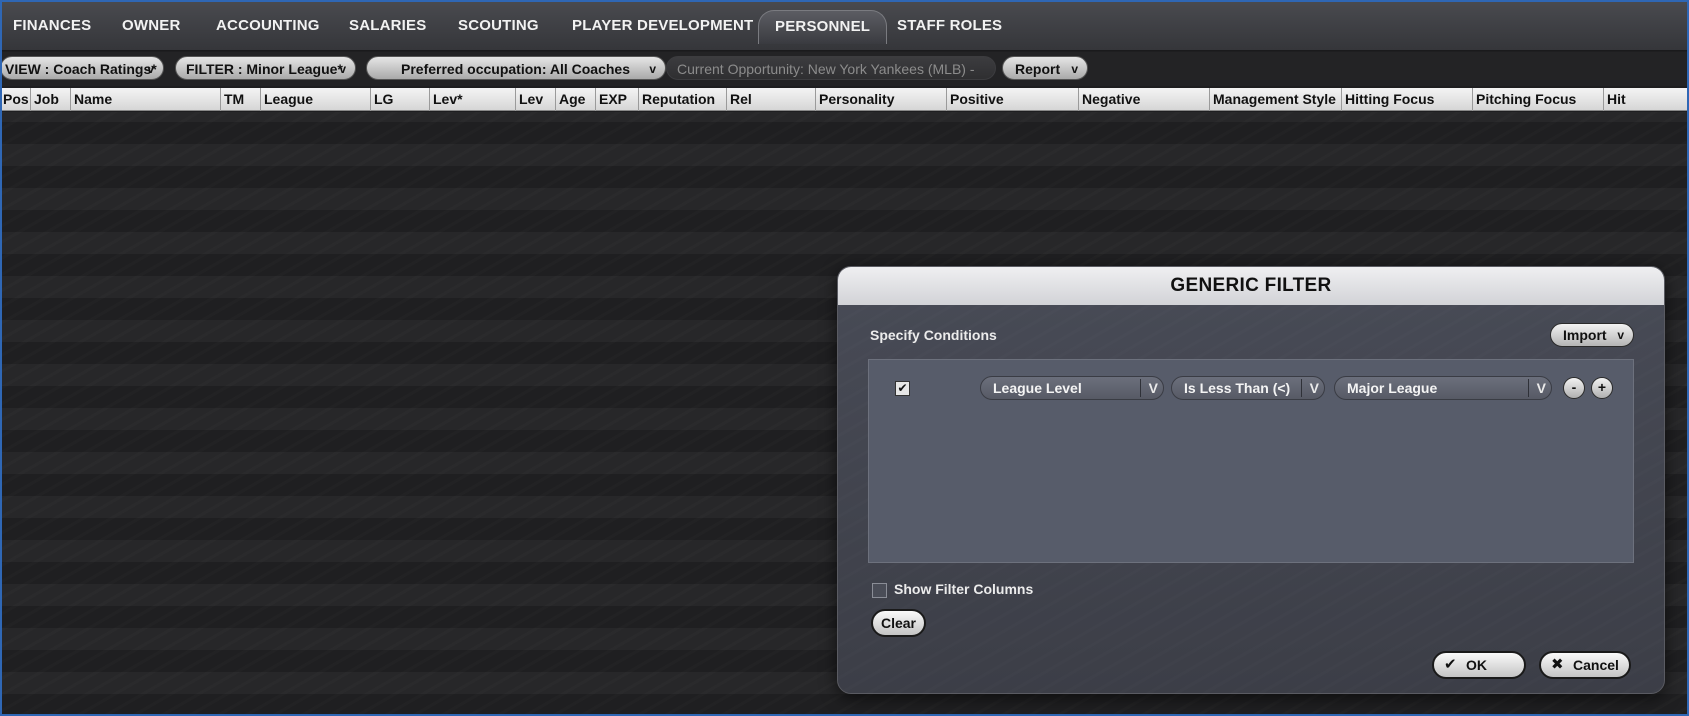 This screenshot has width=1689, height=716. What do you see at coordinates (616, 99) in the screenshot?
I see `column-header-exp: EXP` at bounding box center [616, 99].